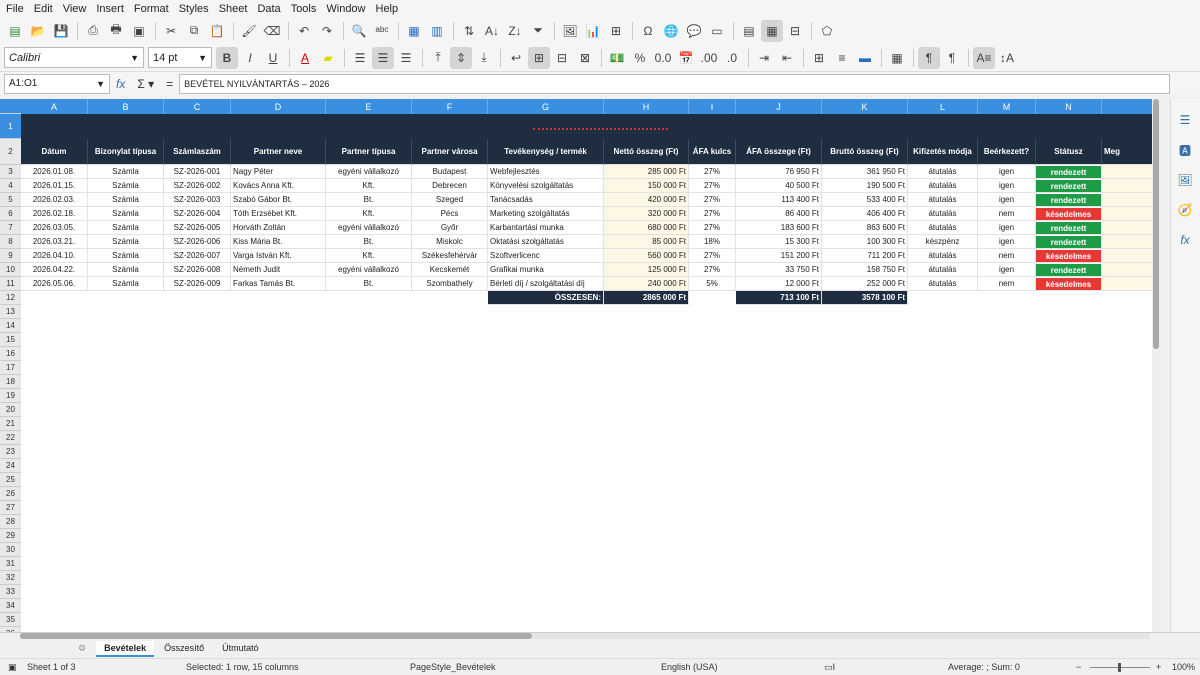 The width and height of the screenshot is (1200, 675). What do you see at coordinates (54, 106) in the screenshot?
I see `column-header: A` at bounding box center [54, 106].